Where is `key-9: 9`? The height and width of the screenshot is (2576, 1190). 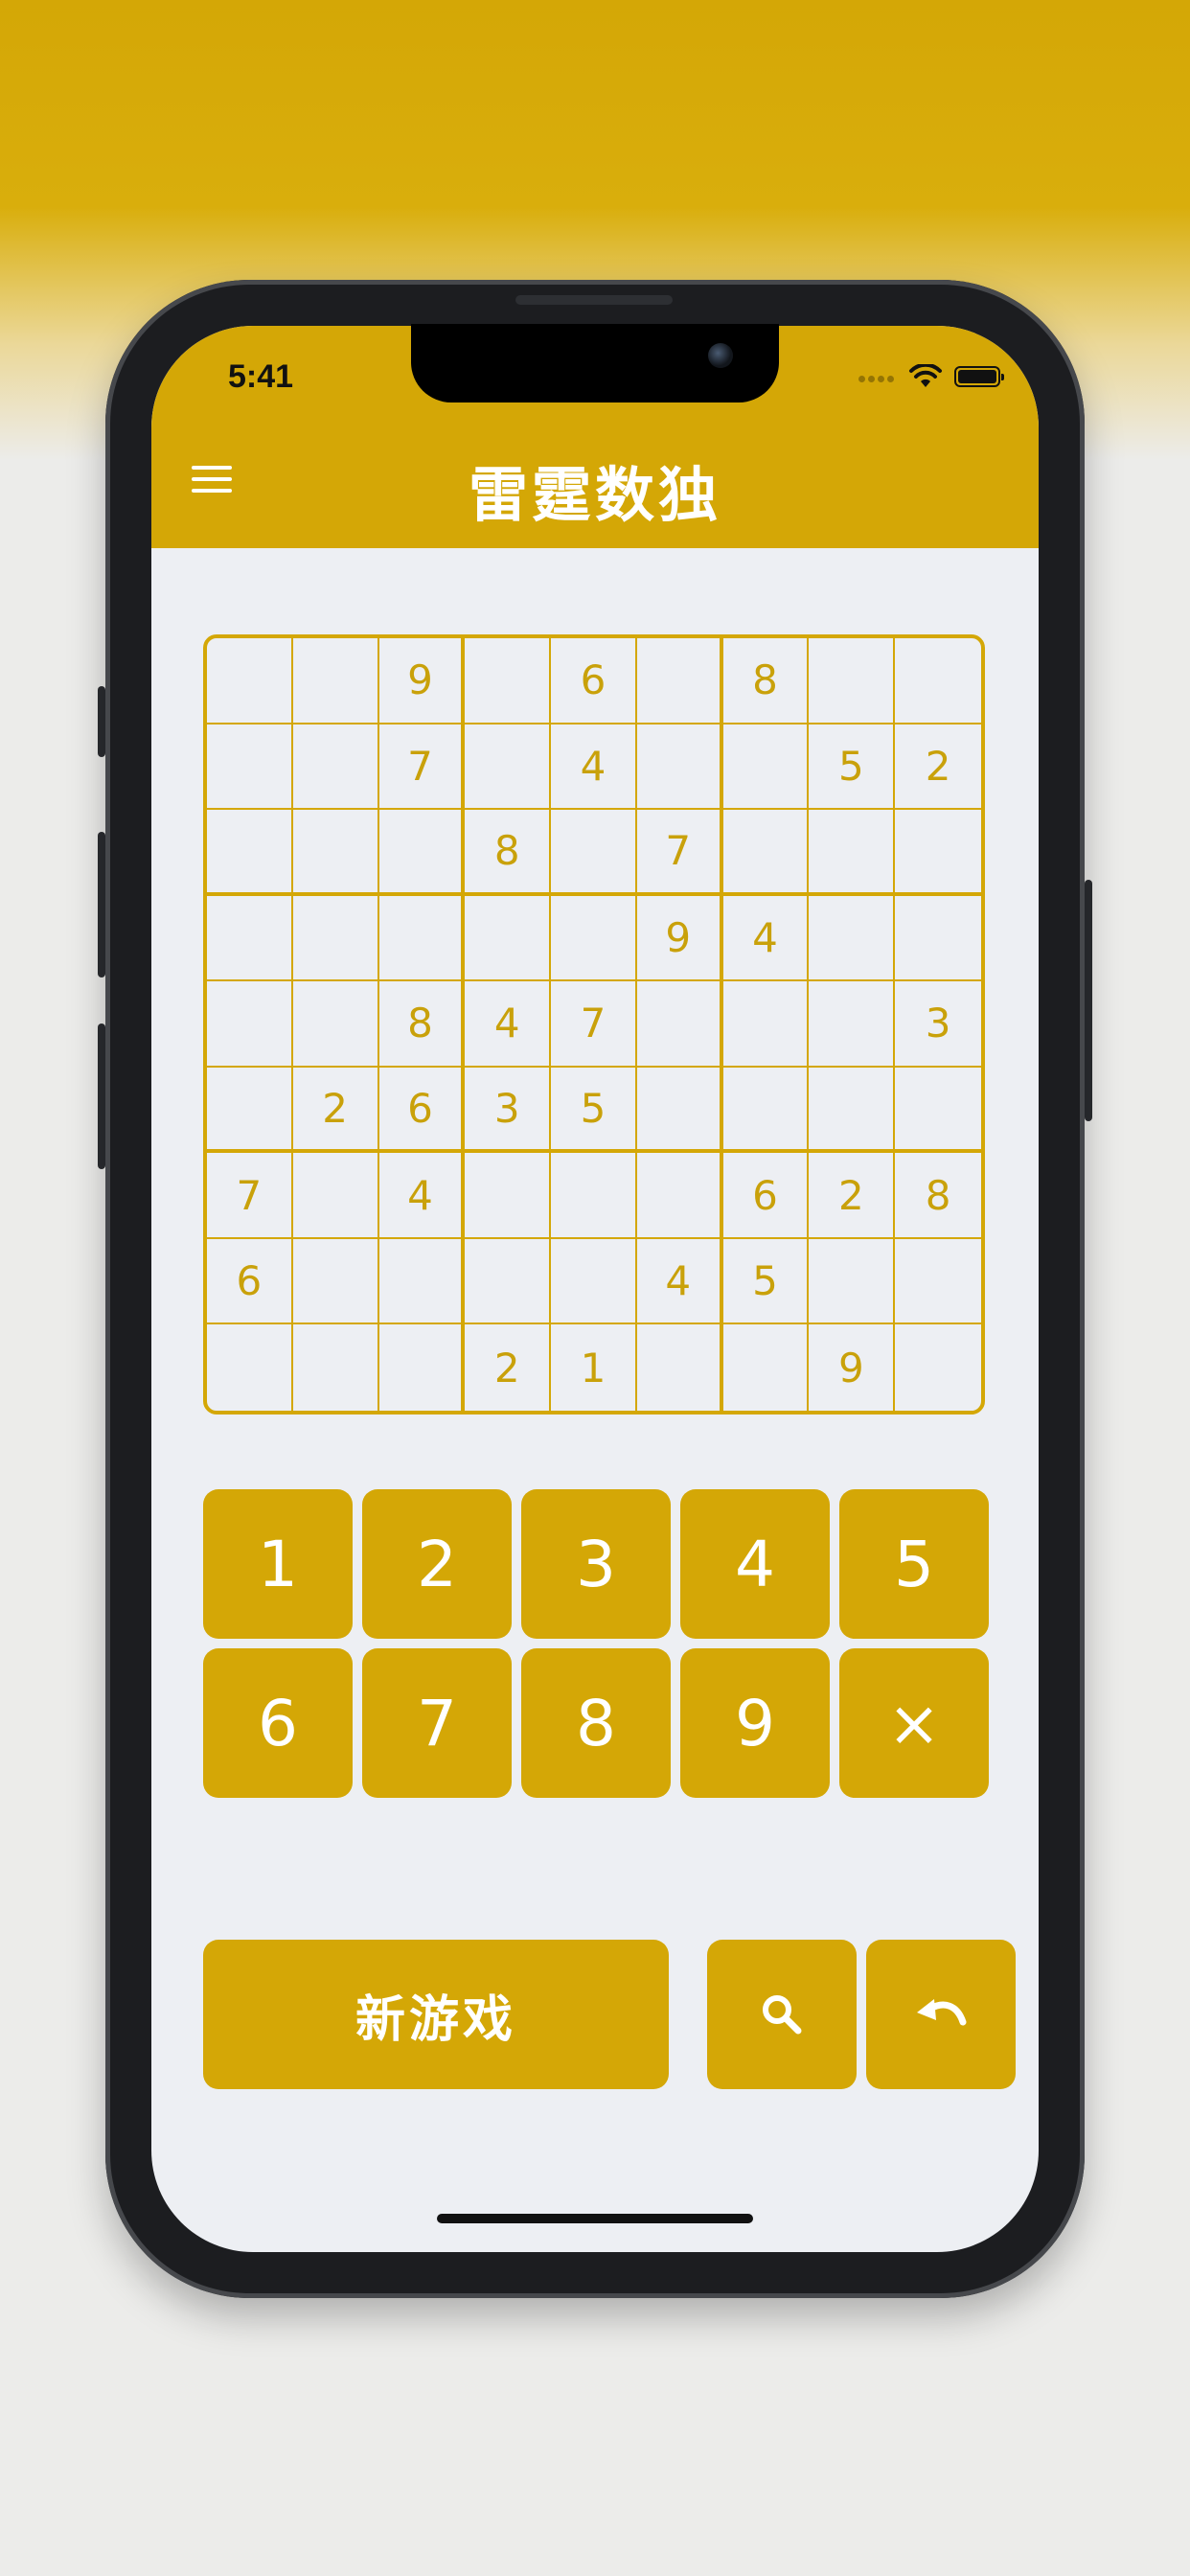
key-9: 9 is located at coordinates (755, 1723).